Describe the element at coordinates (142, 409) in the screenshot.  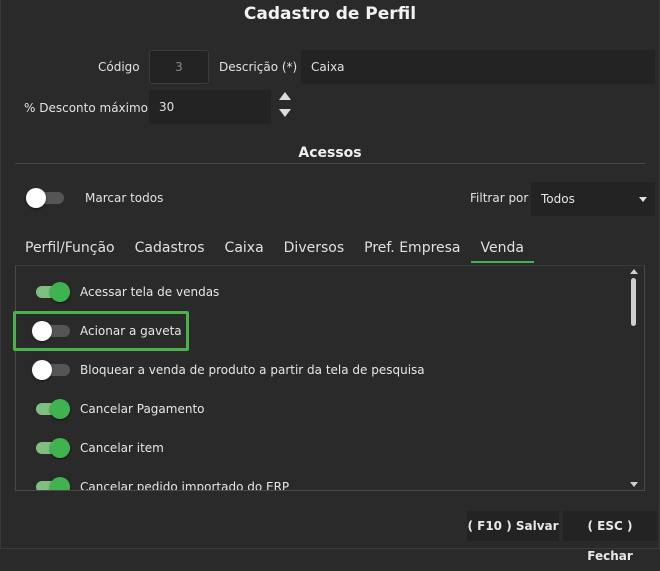
I see `permission-label: Cancelar Pagamento` at that location.